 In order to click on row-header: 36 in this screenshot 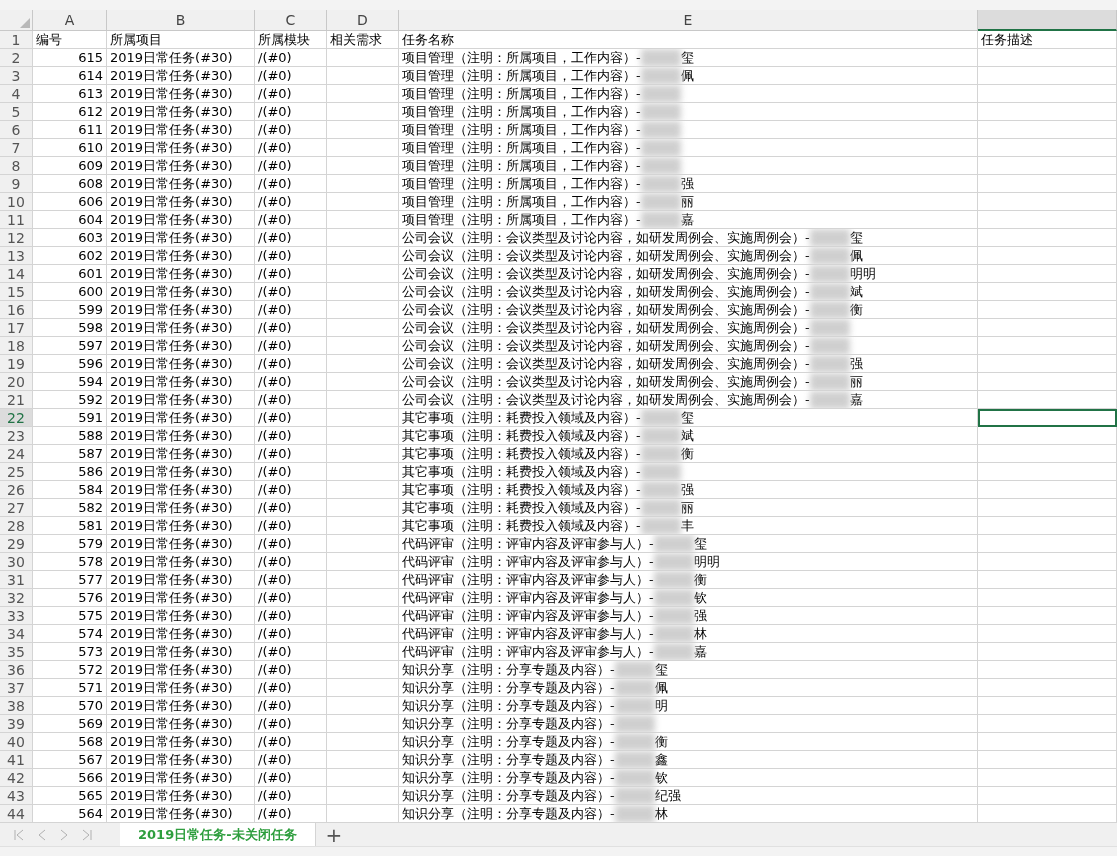, I will do `click(16, 670)`.